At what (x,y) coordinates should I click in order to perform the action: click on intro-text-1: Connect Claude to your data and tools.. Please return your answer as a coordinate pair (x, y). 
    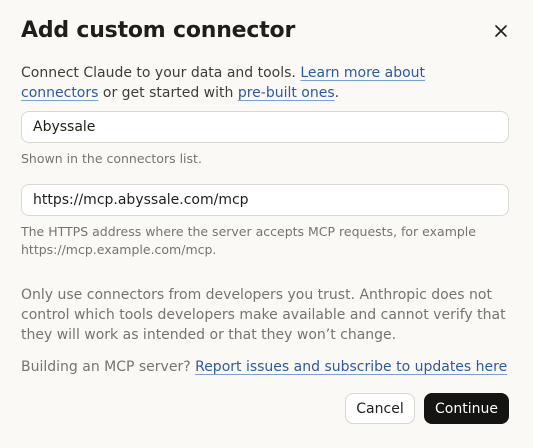
    Looking at the image, I should click on (161, 73).